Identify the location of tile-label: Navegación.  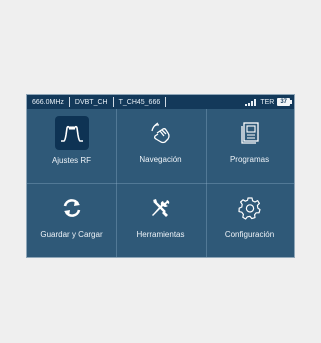
(160, 159).